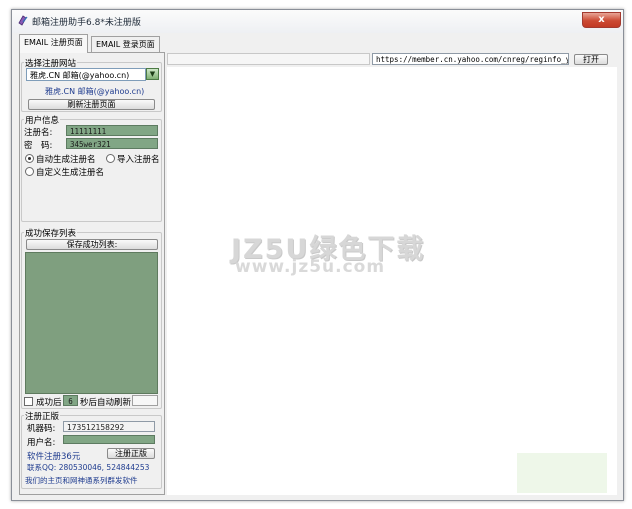  Describe the element at coordinates (54, 457) in the screenshot. I see `price-text: 软件注册36元` at that location.